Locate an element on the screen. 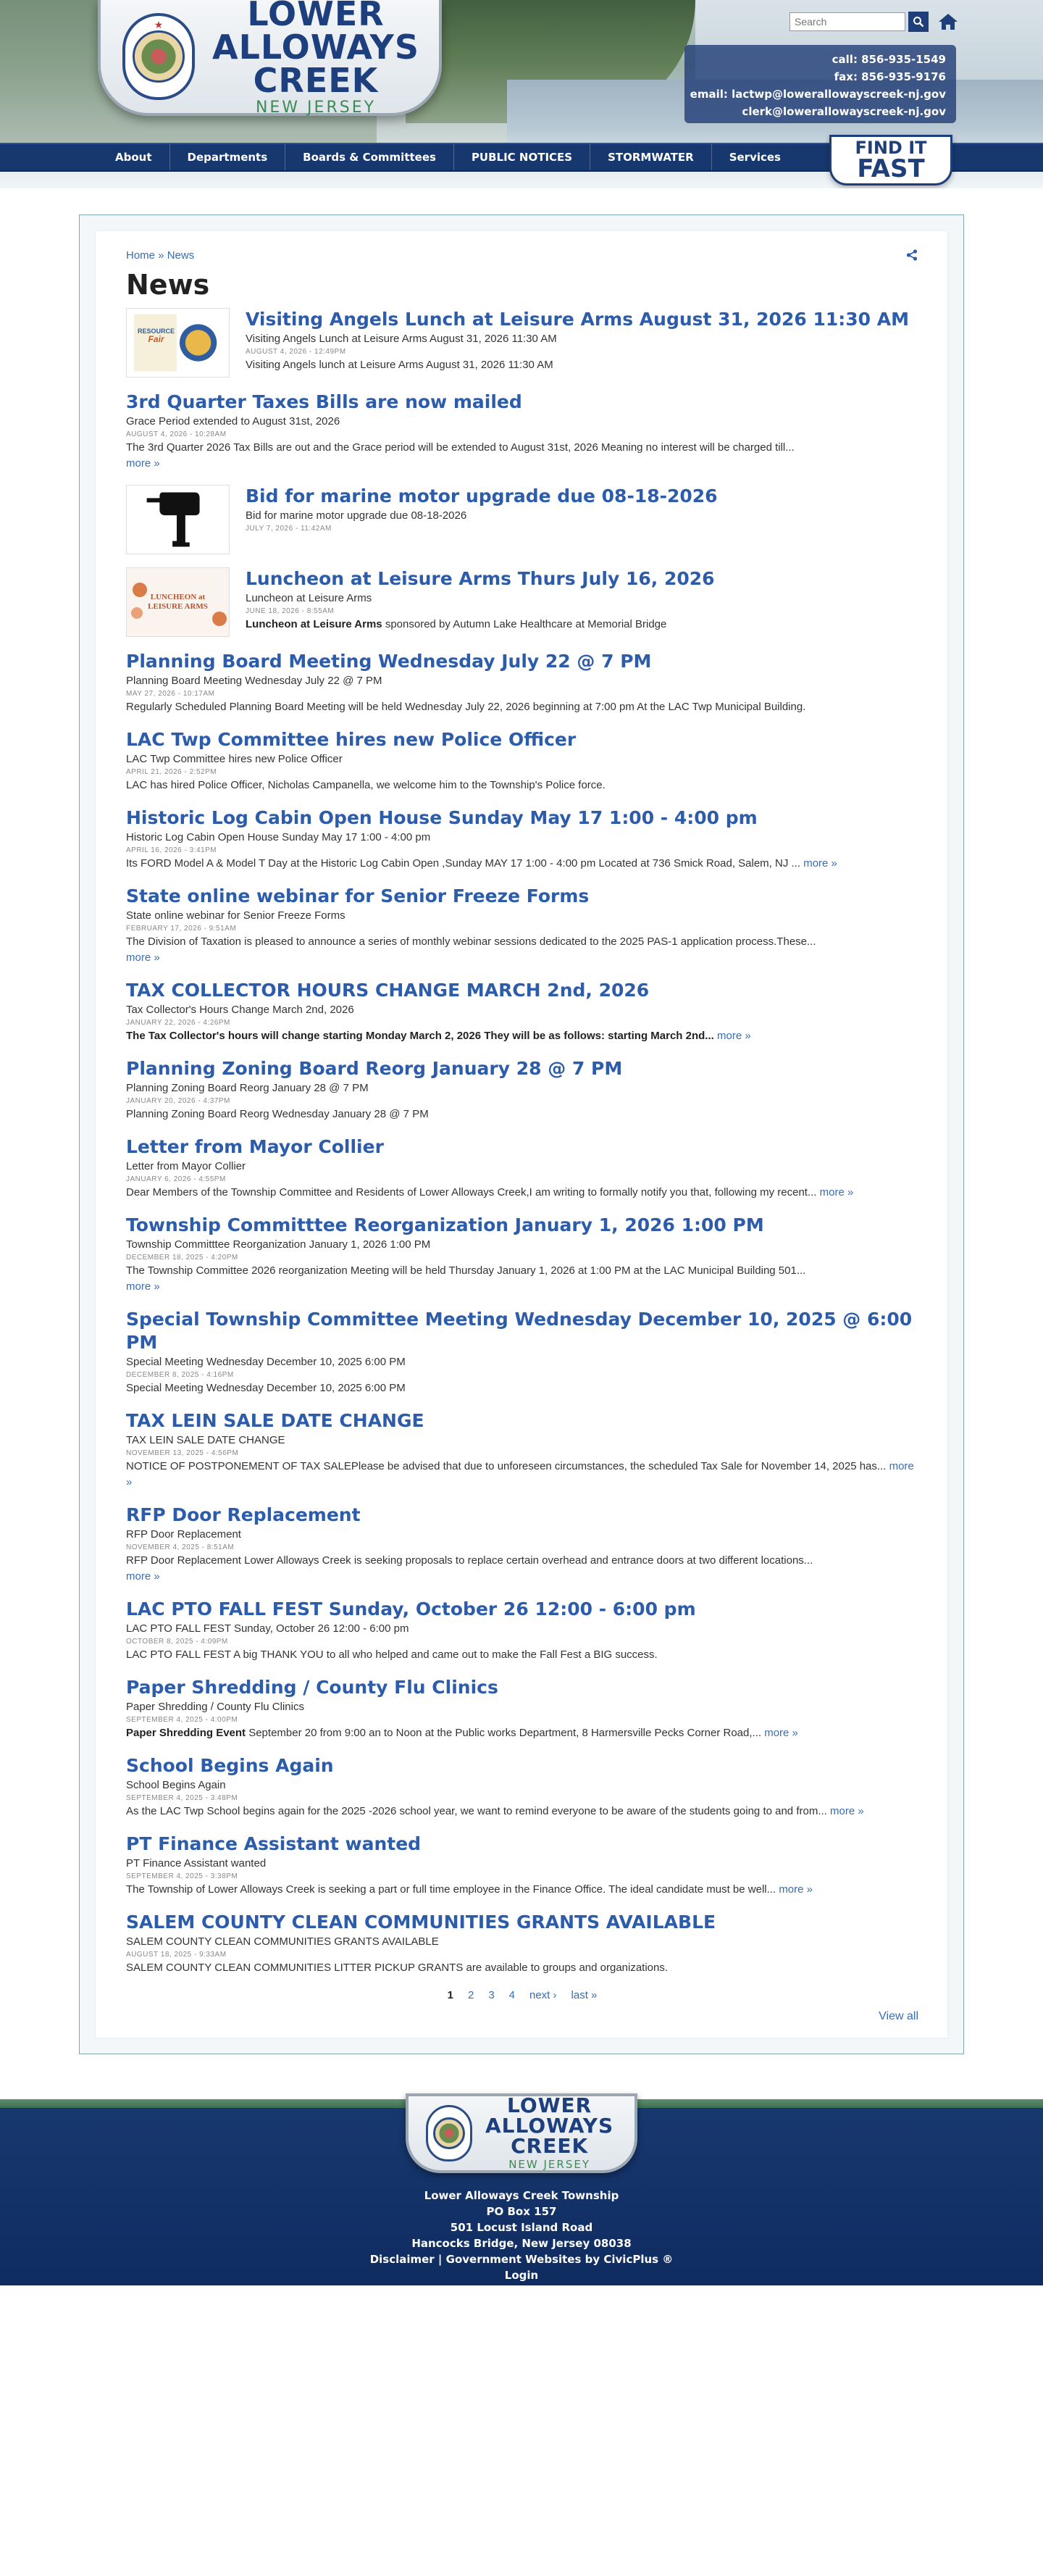 The image size is (1043, 2576). news-title: 3rd Quarter Taxes Bills are now mailed is located at coordinates (522, 402).